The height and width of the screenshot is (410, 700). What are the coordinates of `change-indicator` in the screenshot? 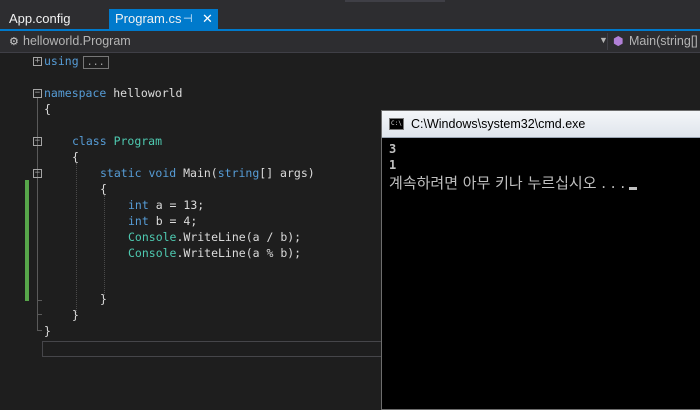 It's located at (27, 240).